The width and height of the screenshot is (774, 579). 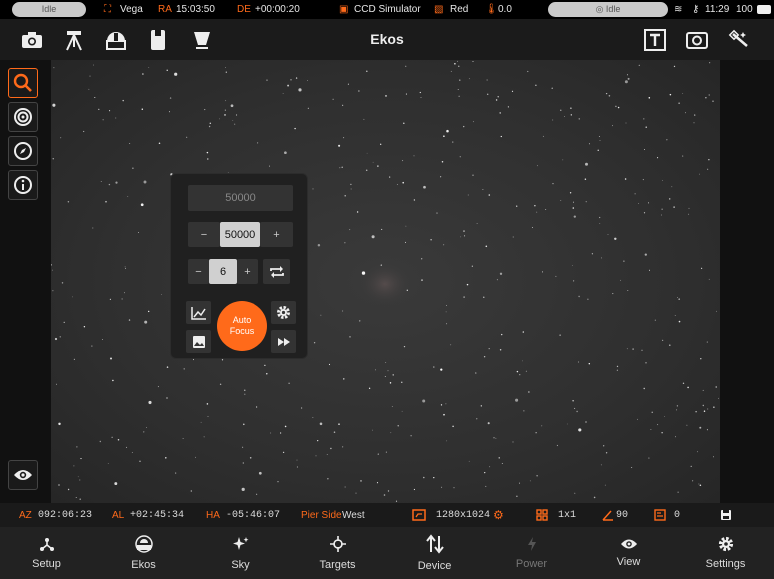 What do you see at coordinates (247, 271) in the screenshot?
I see `step-plus-button: +` at bounding box center [247, 271].